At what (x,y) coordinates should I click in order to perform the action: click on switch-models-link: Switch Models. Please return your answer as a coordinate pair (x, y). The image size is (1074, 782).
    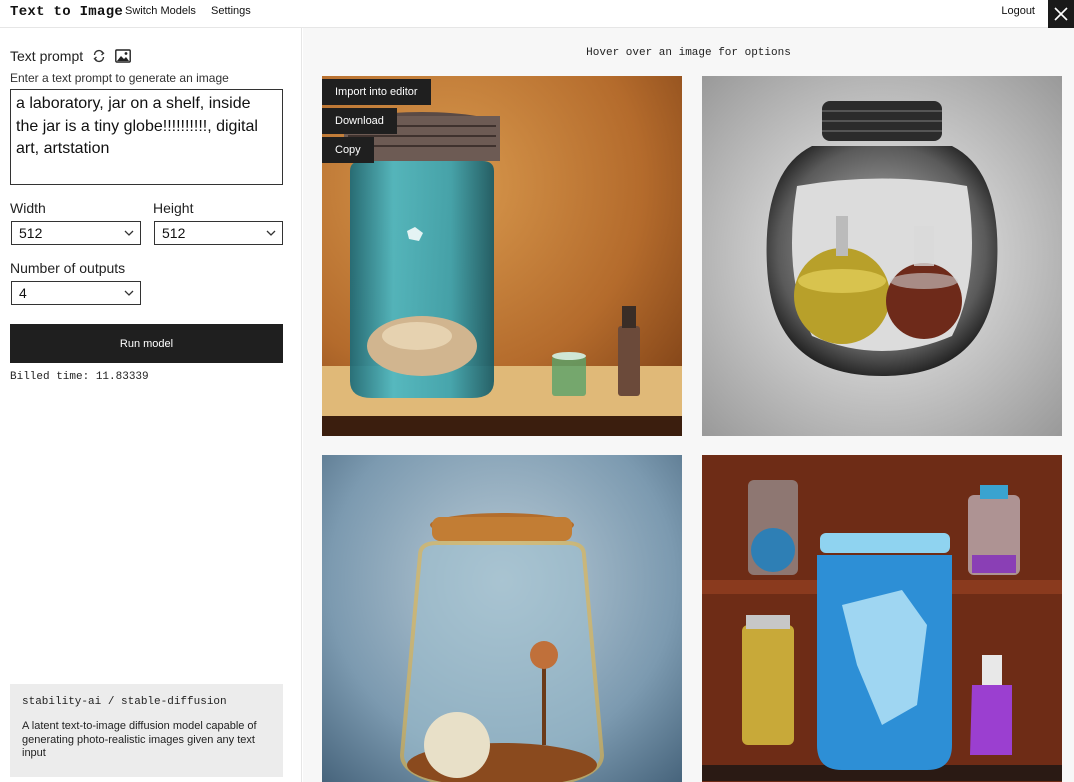
    Looking at the image, I should click on (160, 11).